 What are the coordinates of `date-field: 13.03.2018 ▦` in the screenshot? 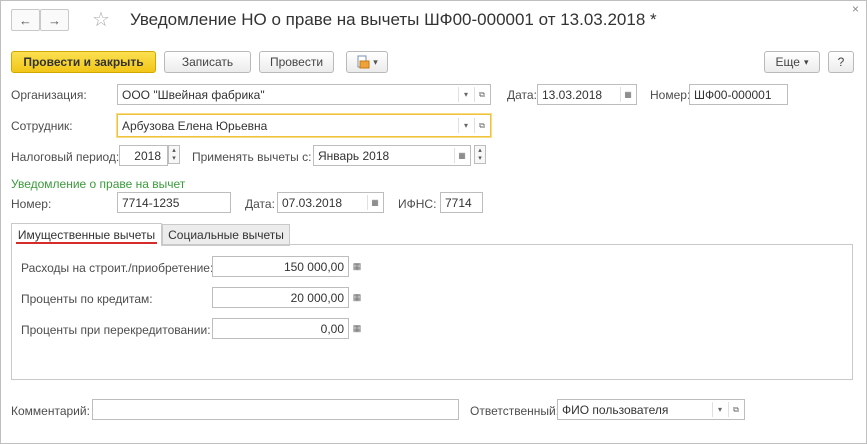 It's located at (587, 94).